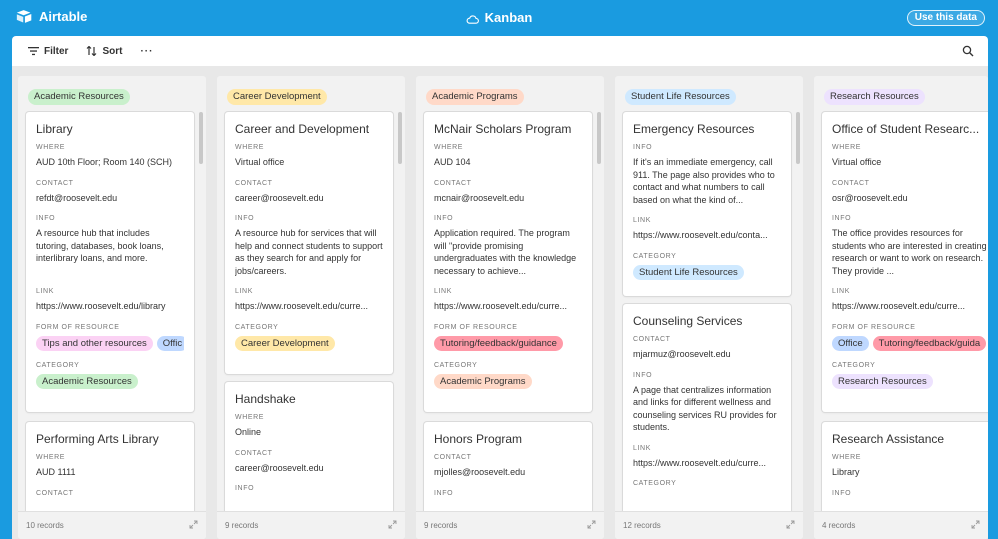  What do you see at coordinates (478, 439) in the screenshot?
I see `card-title: Honors Program` at bounding box center [478, 439].